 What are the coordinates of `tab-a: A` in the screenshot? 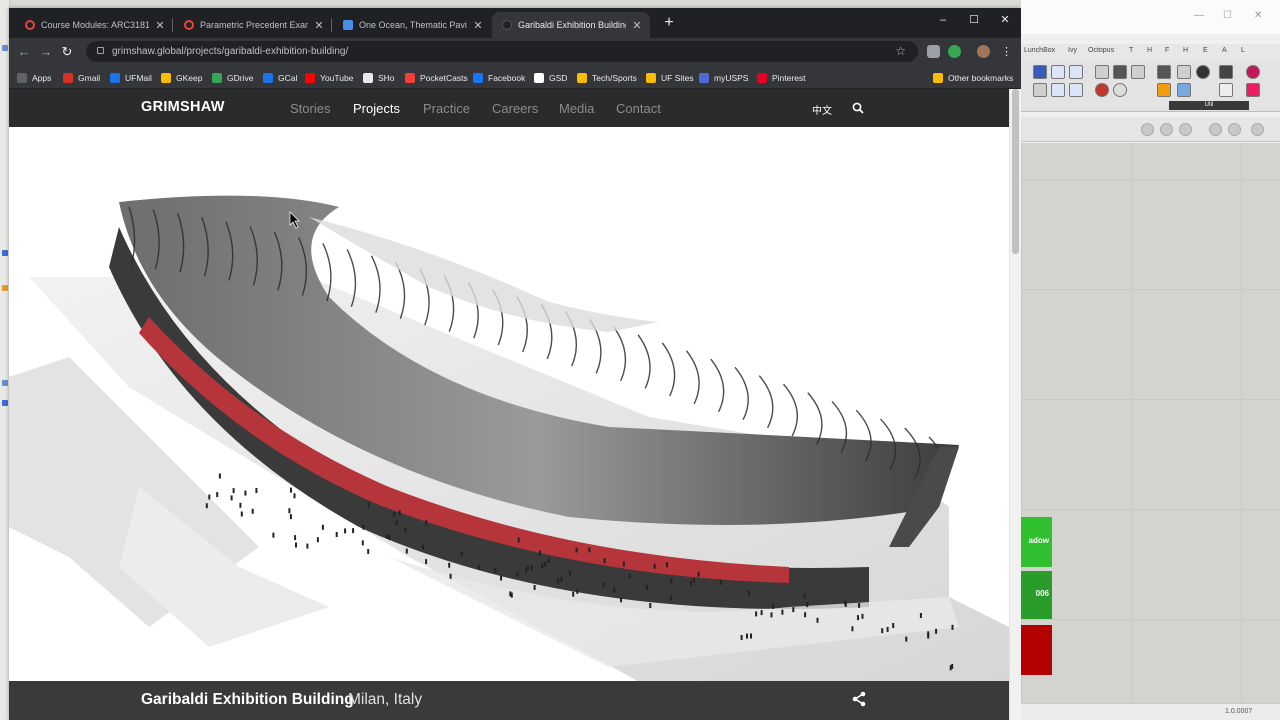 It's located at (1224, 50).